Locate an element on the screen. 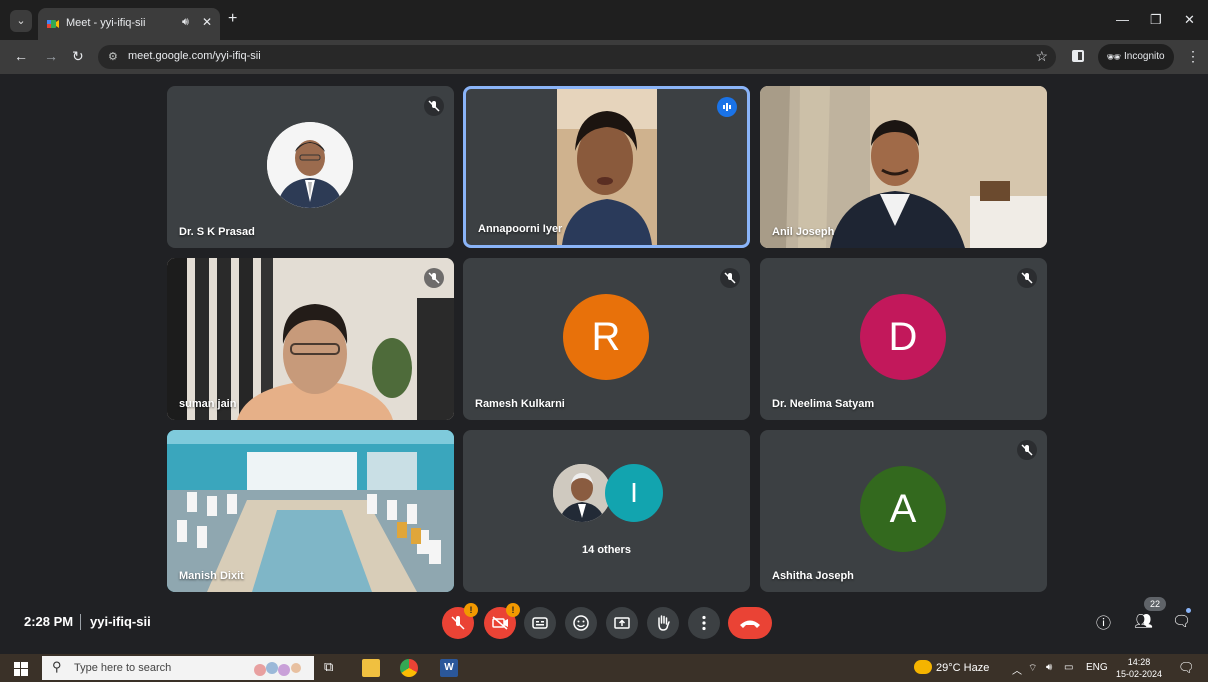  clock-date: 15-02-2024 is located at coordinates (1139, 674).